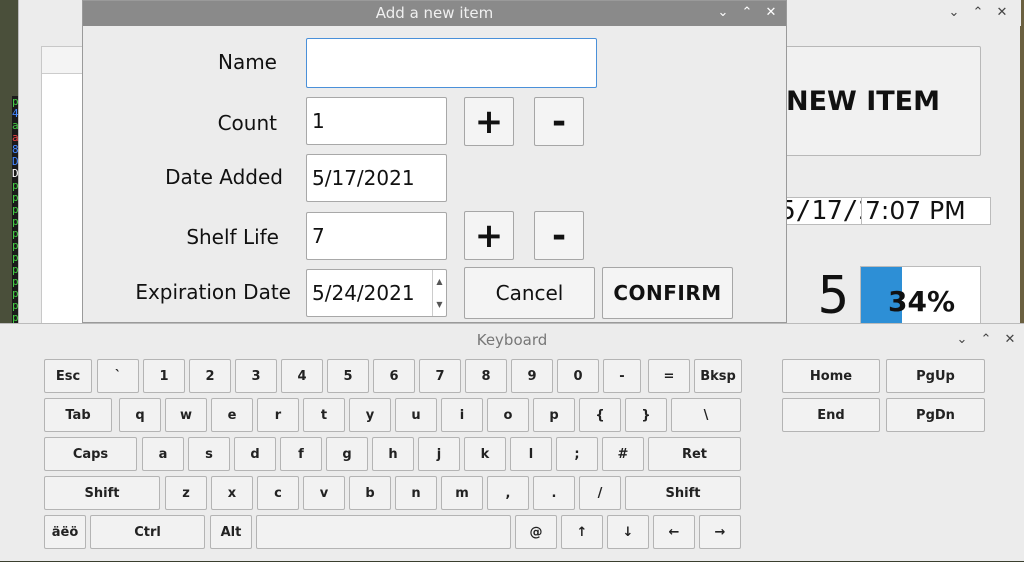 The height and width of the screenshot is (562, 1024). What do you see at coordinates (302, 376) in the screenshot?
I see `key-4: 4` at bounding box center [302, 376].